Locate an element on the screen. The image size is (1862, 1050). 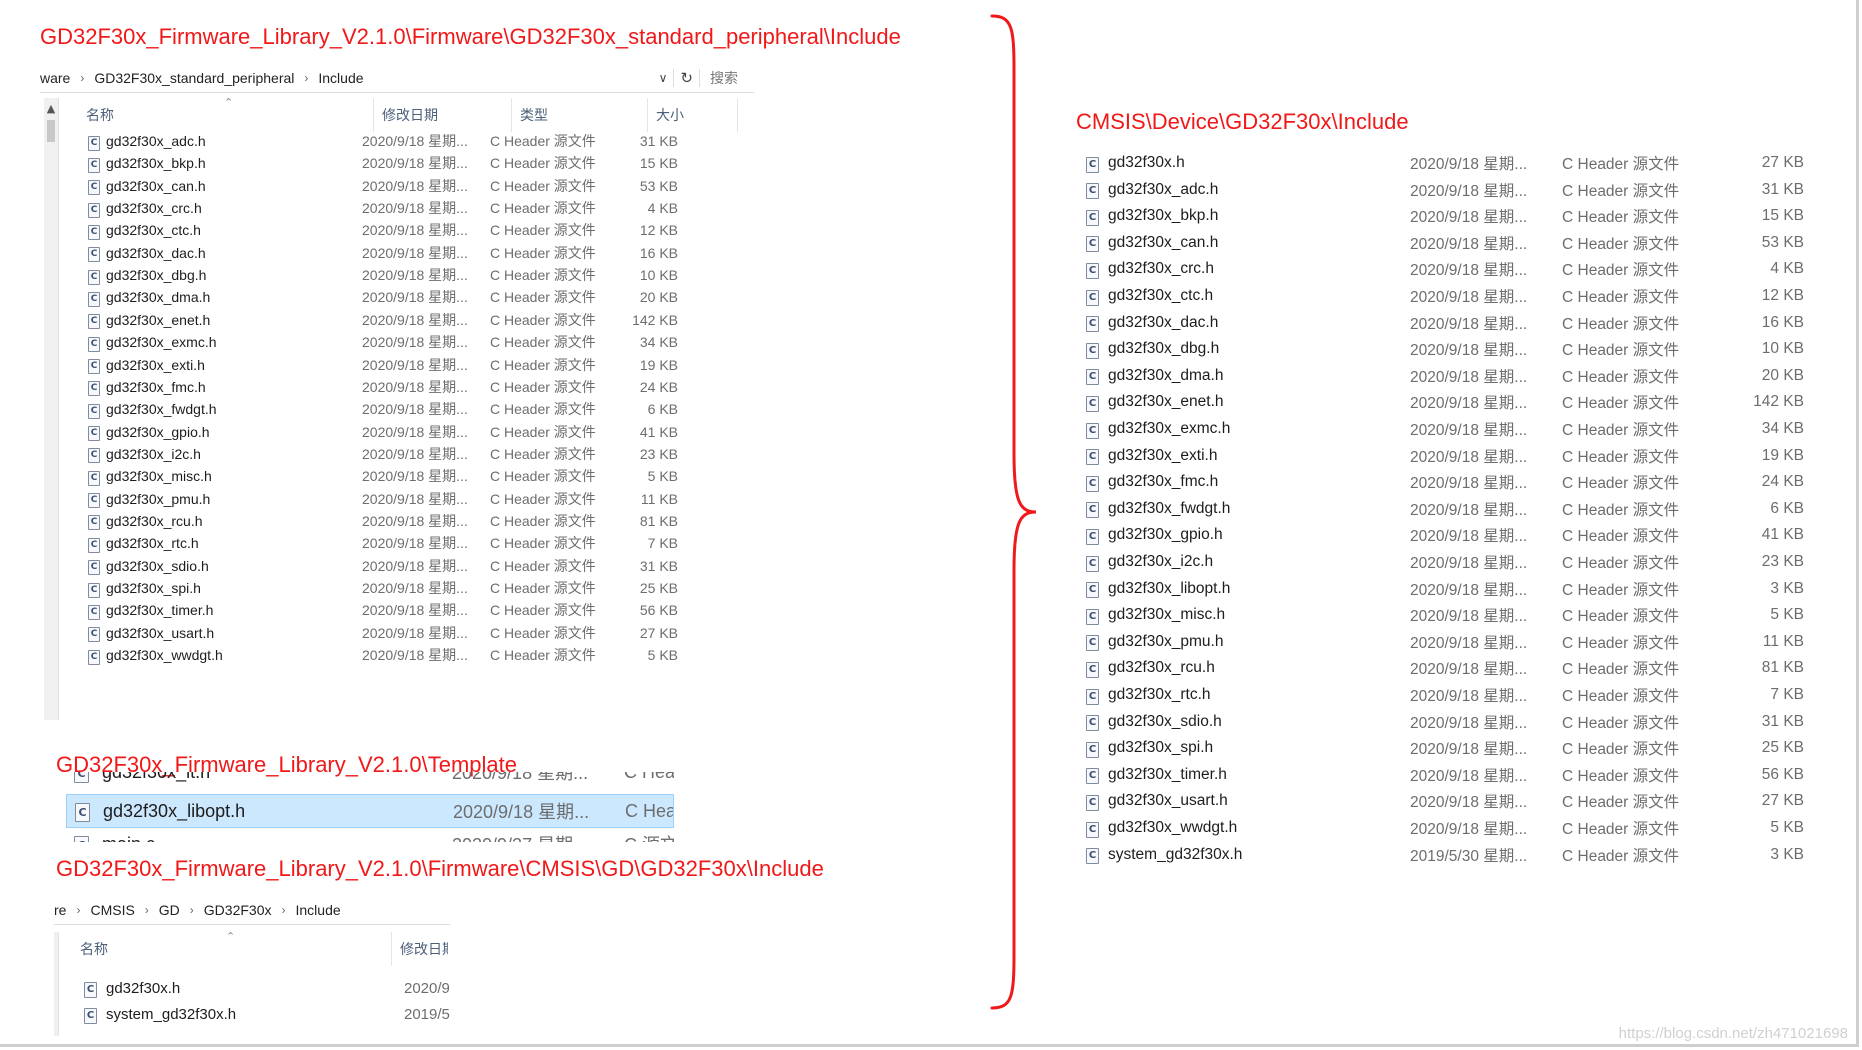
c-header-file-icon: C is located at coordinates (94, 523).